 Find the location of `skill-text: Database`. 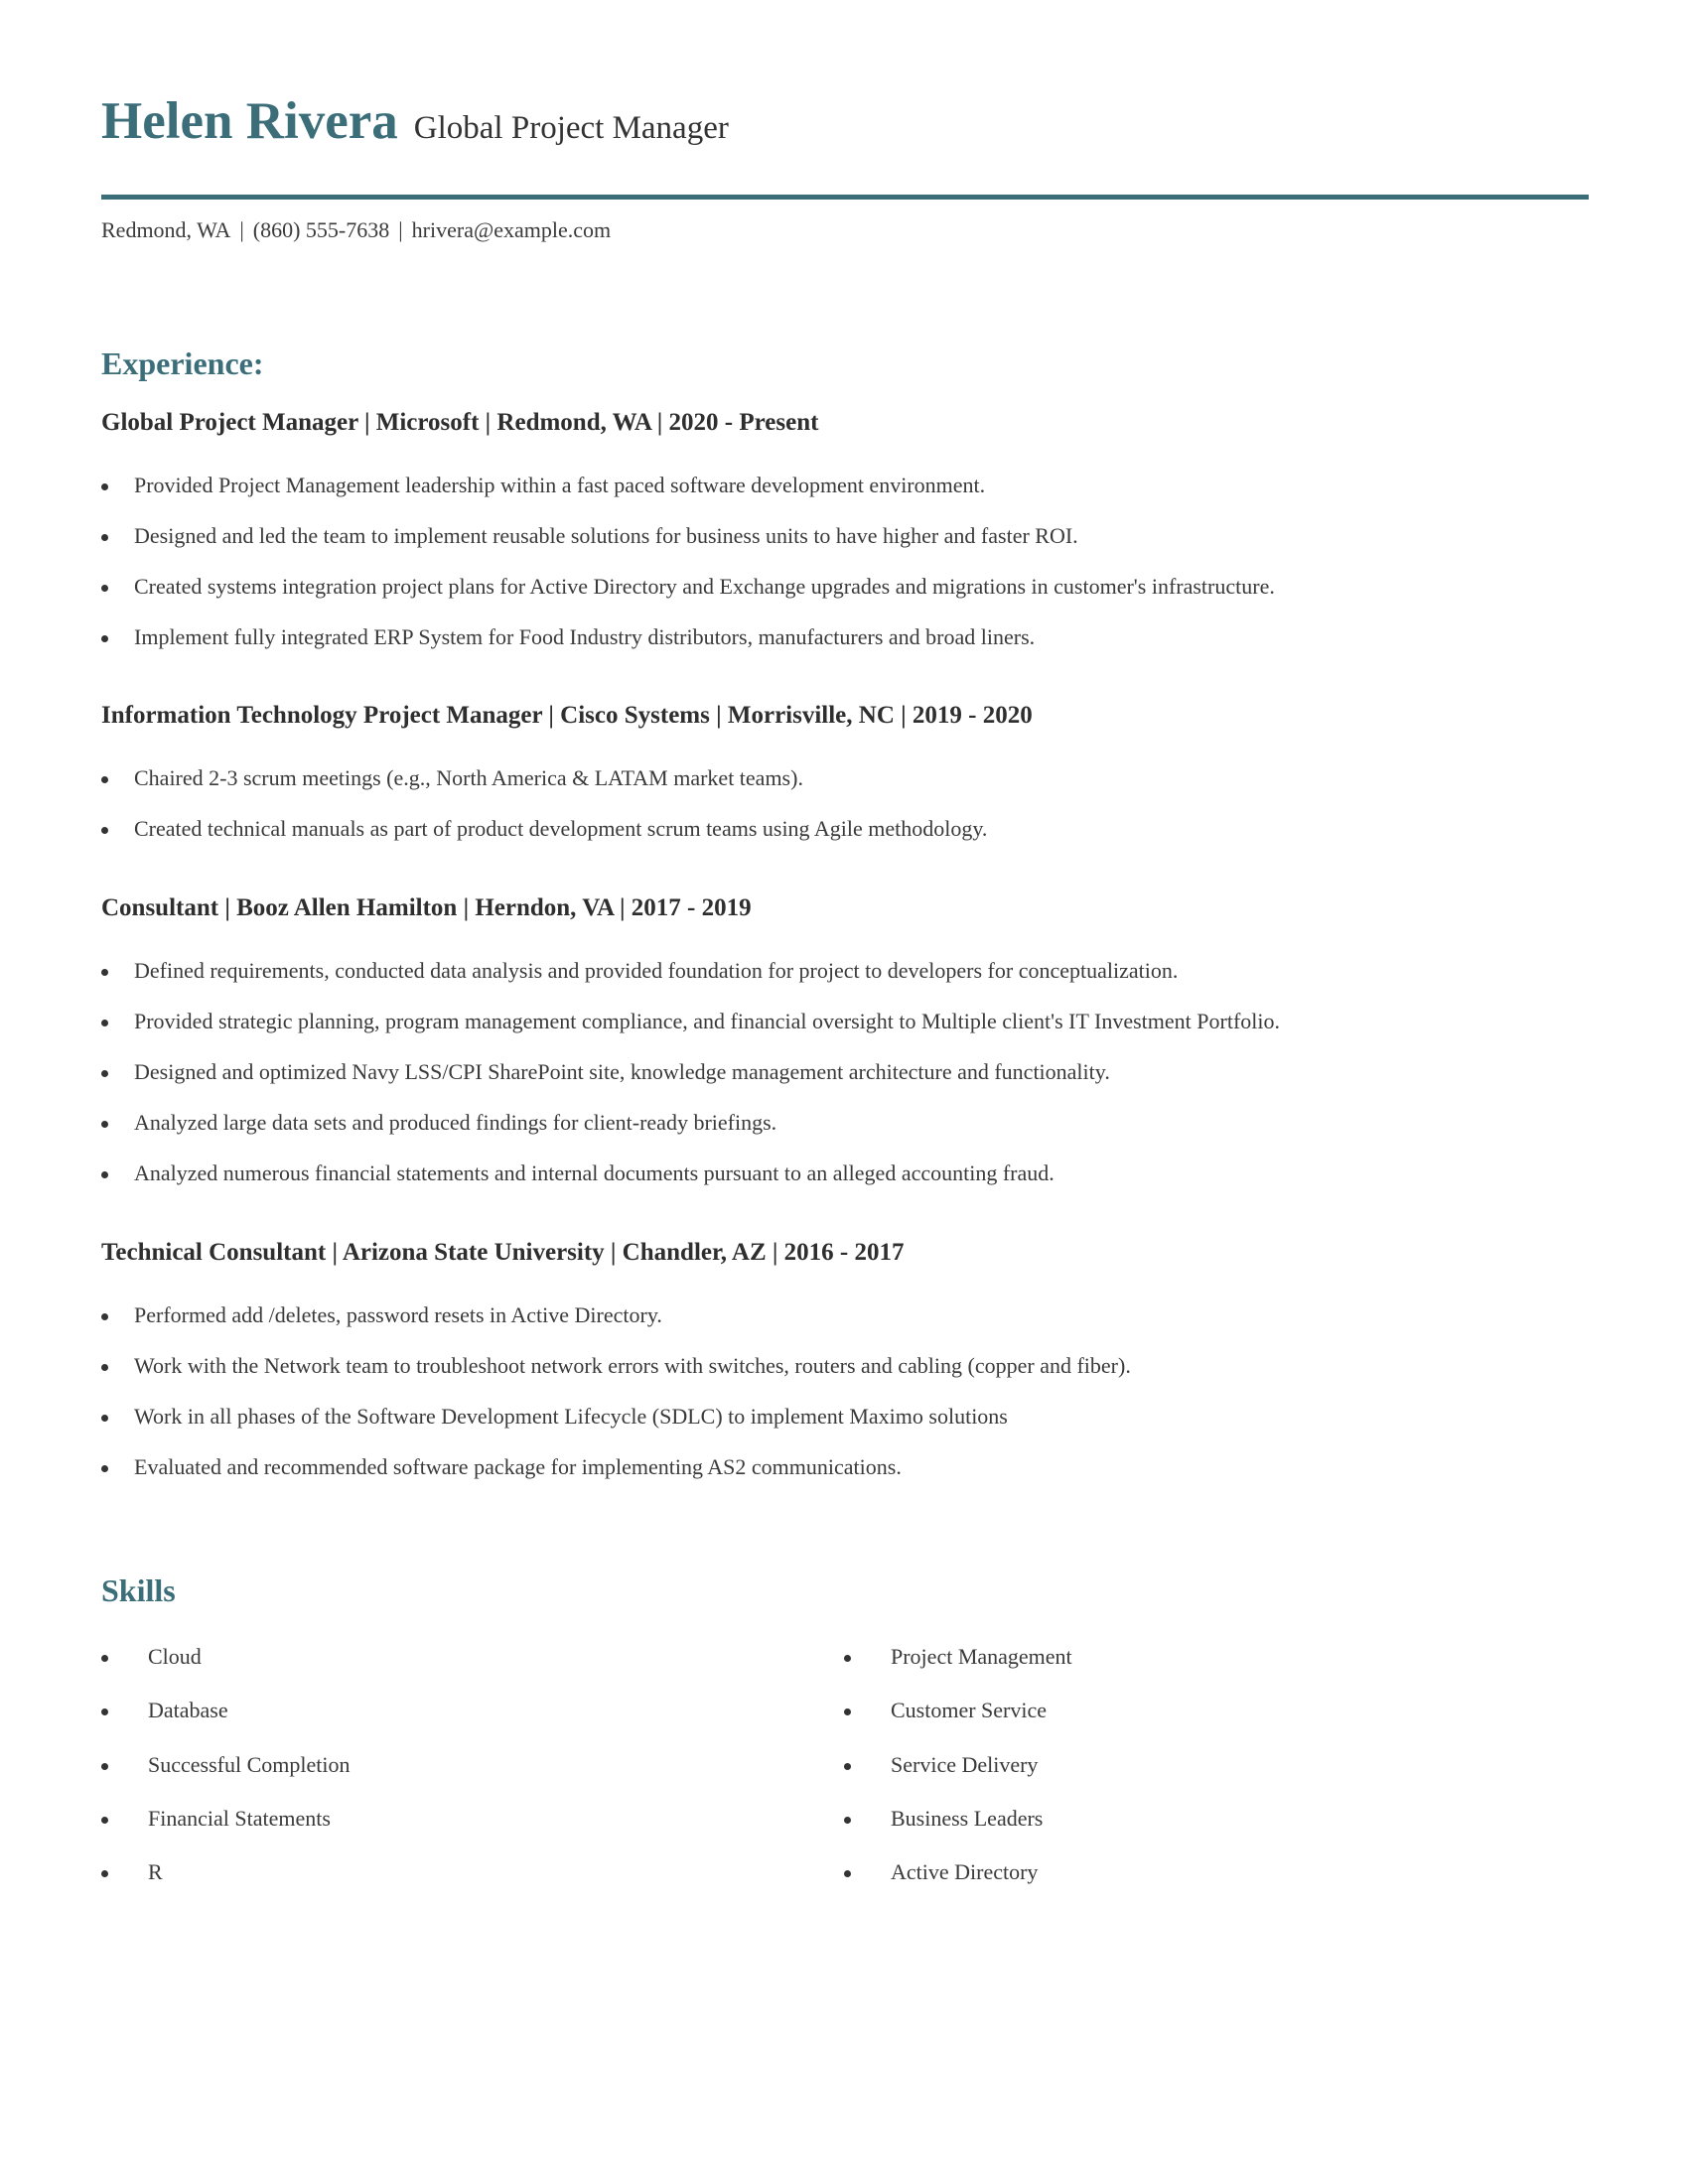

skill-text: Database is located at coordinates (188, 1710).